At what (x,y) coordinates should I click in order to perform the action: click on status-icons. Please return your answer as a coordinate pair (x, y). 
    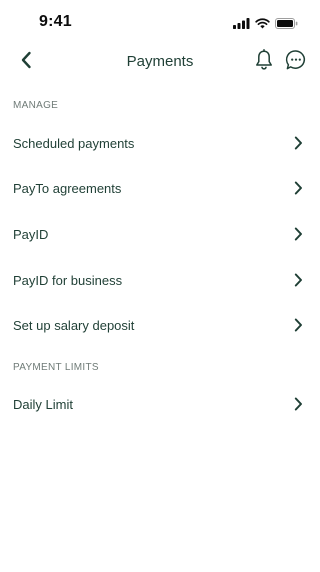
    Looking at the image, I should click on (265, 25).